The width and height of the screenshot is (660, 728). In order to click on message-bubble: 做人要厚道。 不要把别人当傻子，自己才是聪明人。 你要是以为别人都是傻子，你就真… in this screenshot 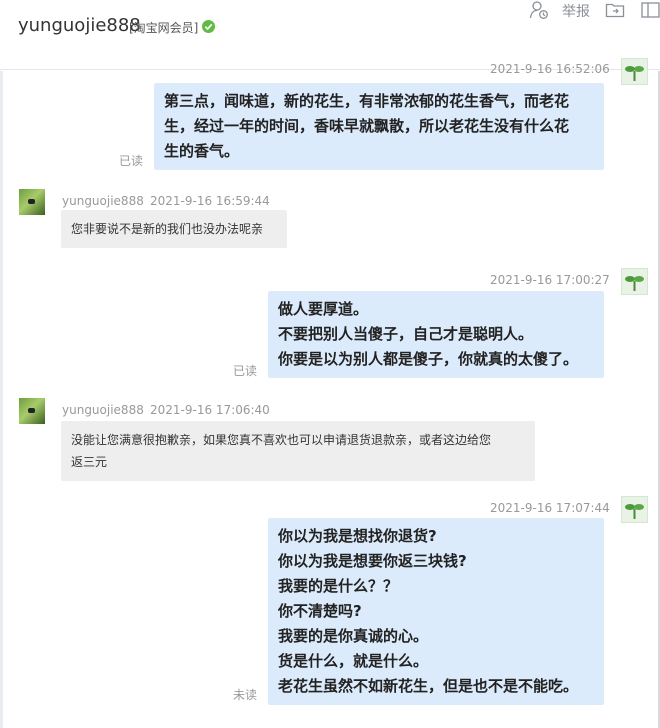, I will do `click(436, 334)`.